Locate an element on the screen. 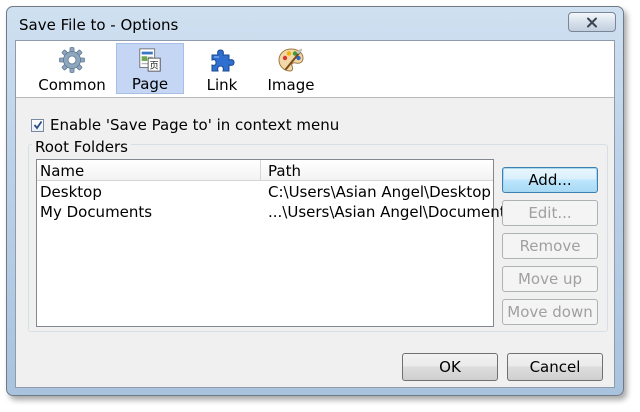  enable-context-menu-option: Enable 'Save Page to' in context menu is located at coordinates (185, 125).